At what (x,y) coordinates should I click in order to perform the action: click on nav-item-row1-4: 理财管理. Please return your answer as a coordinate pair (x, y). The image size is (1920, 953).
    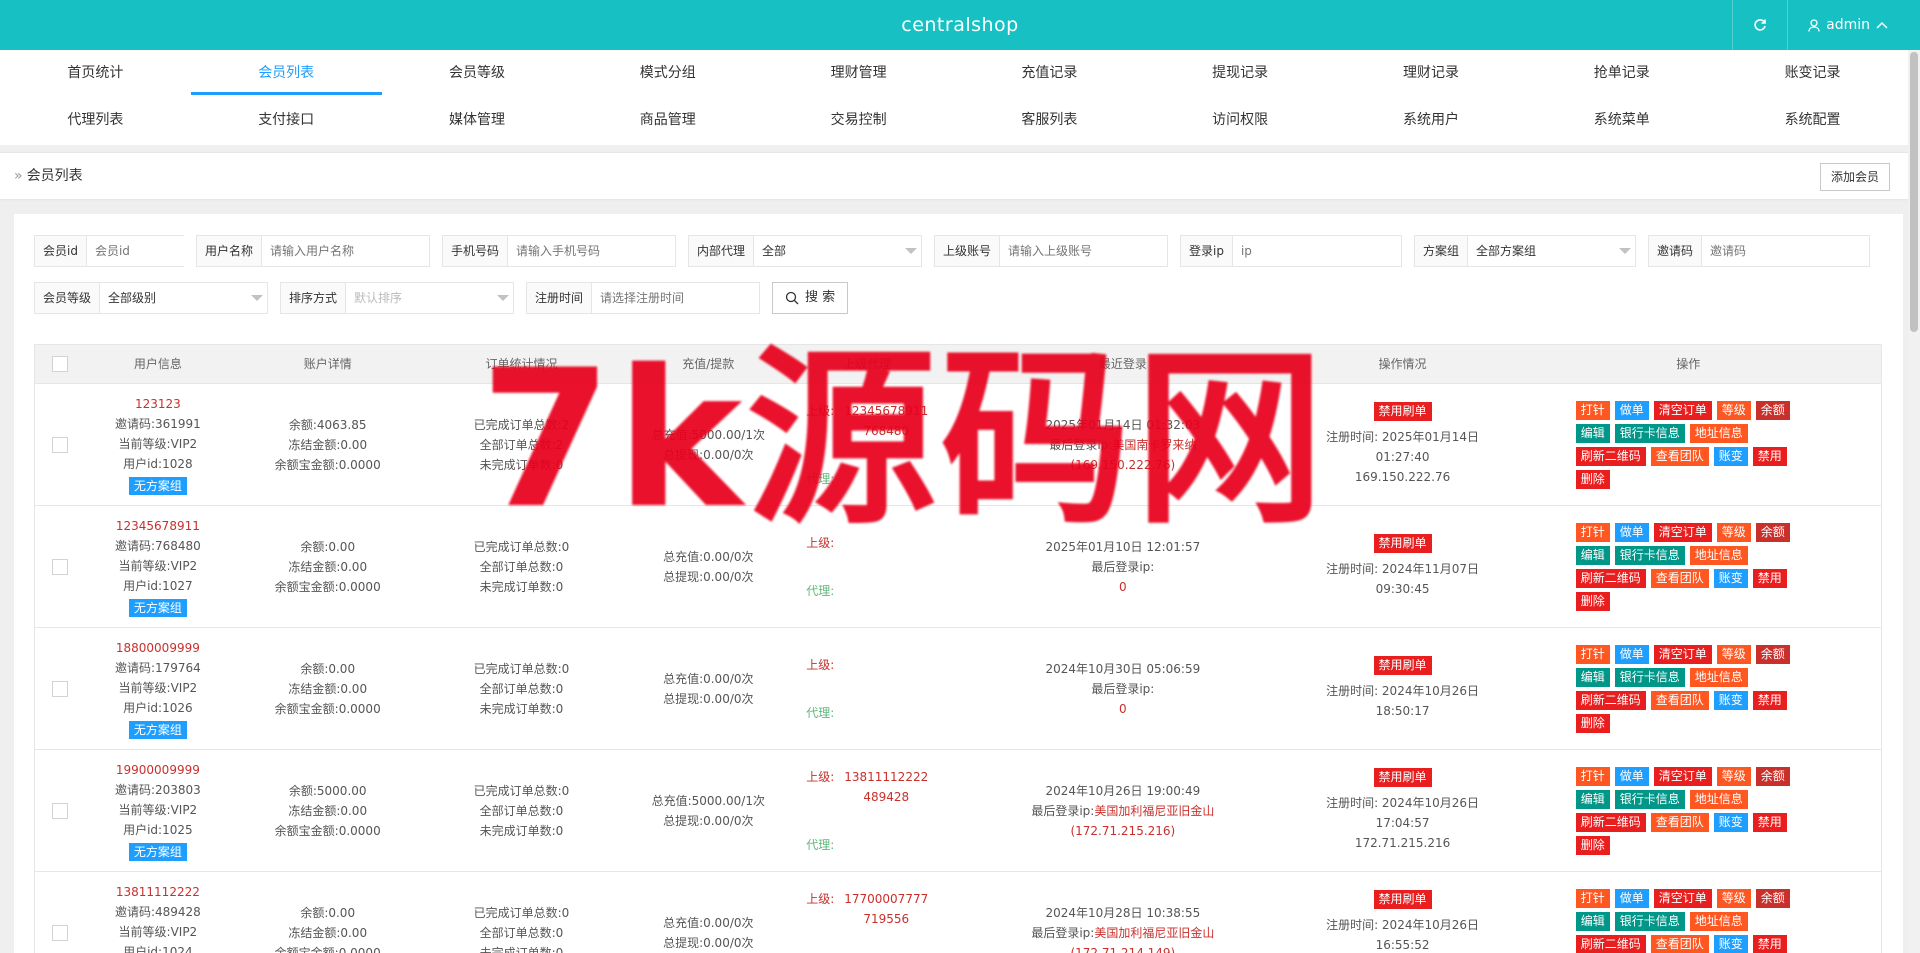
    Looking at the image, I should click on (858, 73).